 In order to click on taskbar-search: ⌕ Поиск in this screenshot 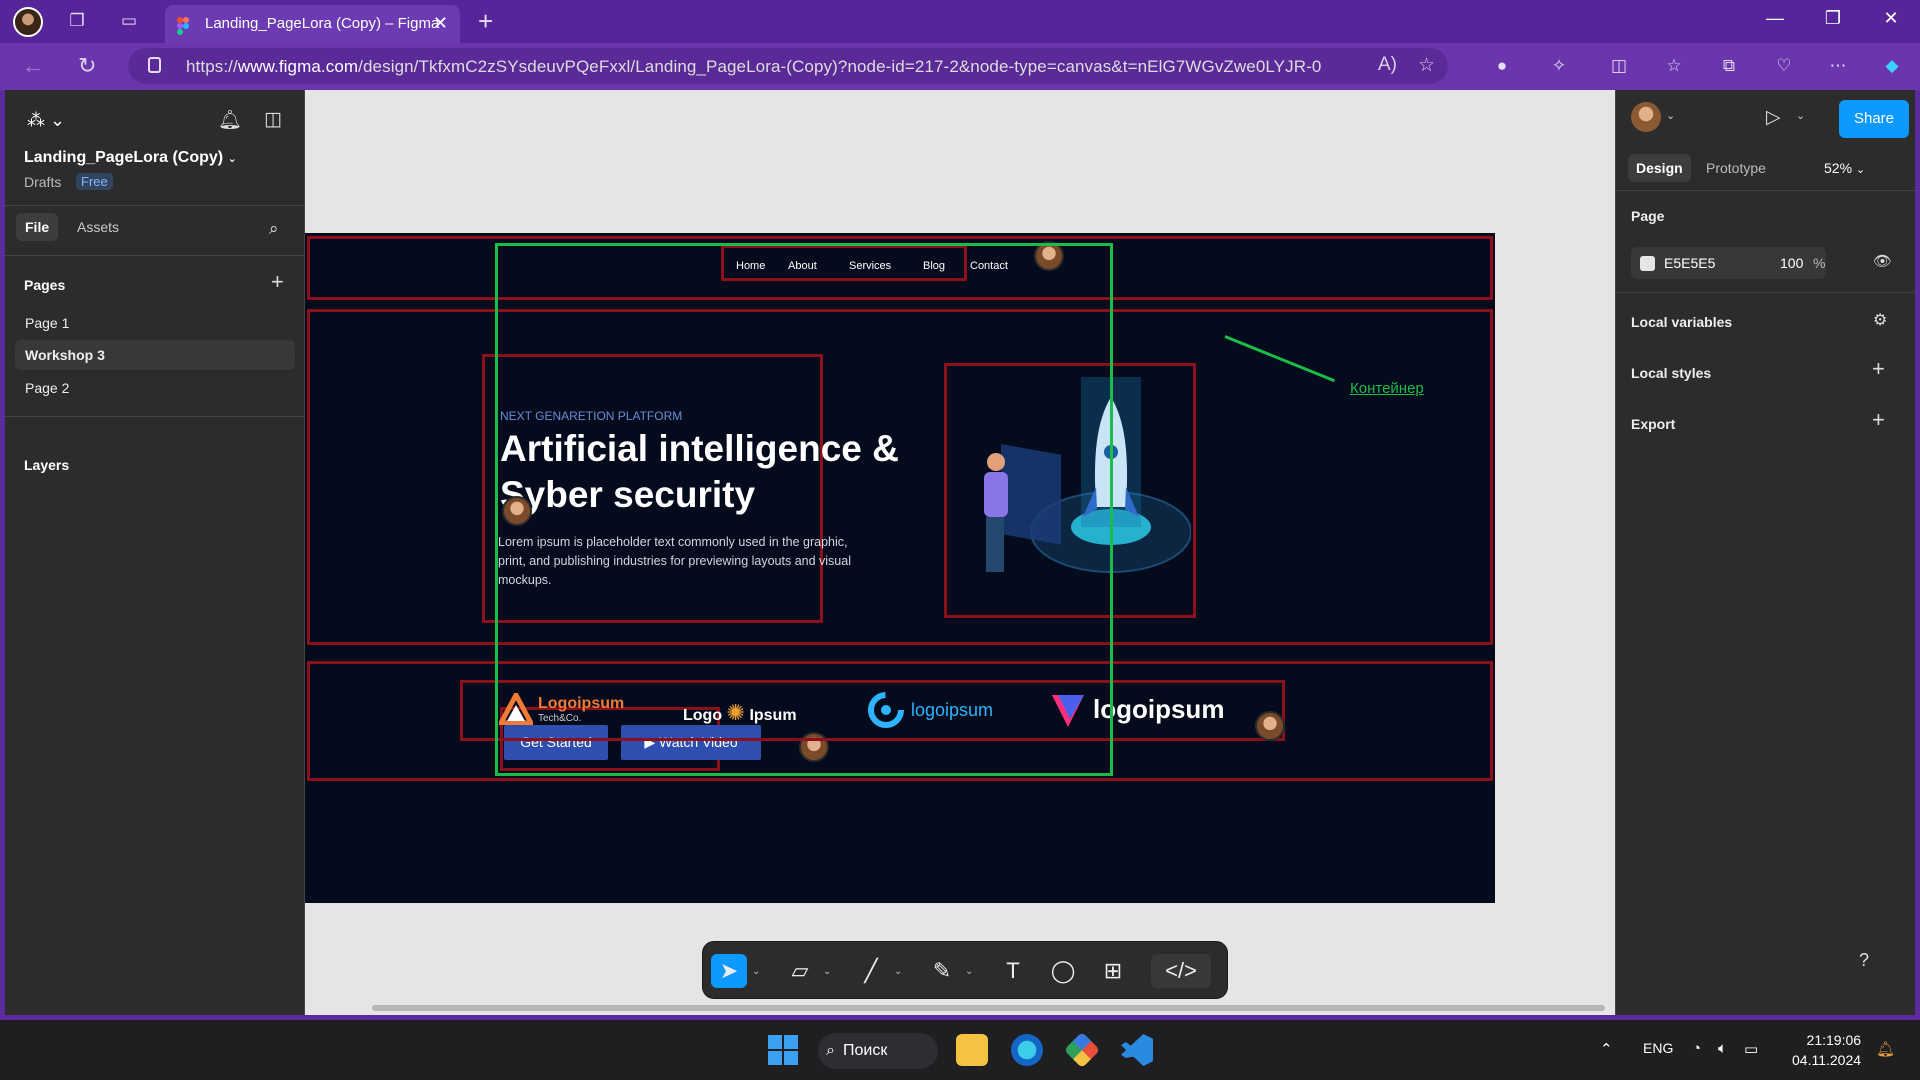, I will do `click(878, 1051)`.